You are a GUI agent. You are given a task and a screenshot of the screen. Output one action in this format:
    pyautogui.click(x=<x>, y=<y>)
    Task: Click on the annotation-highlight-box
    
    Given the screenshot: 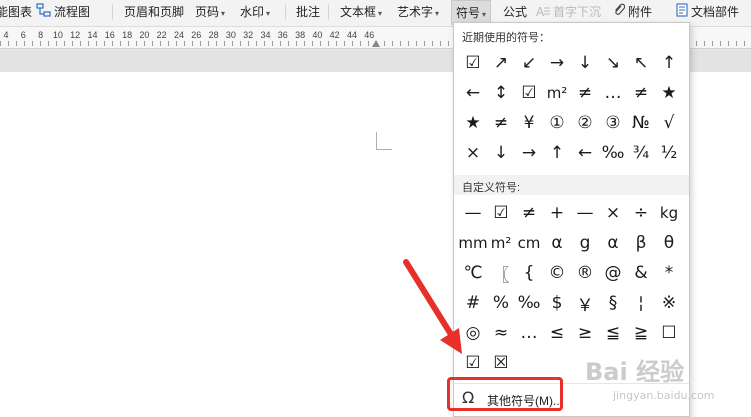 What is the action you would take?
    pyautogui.click(x=505, y=394)
    